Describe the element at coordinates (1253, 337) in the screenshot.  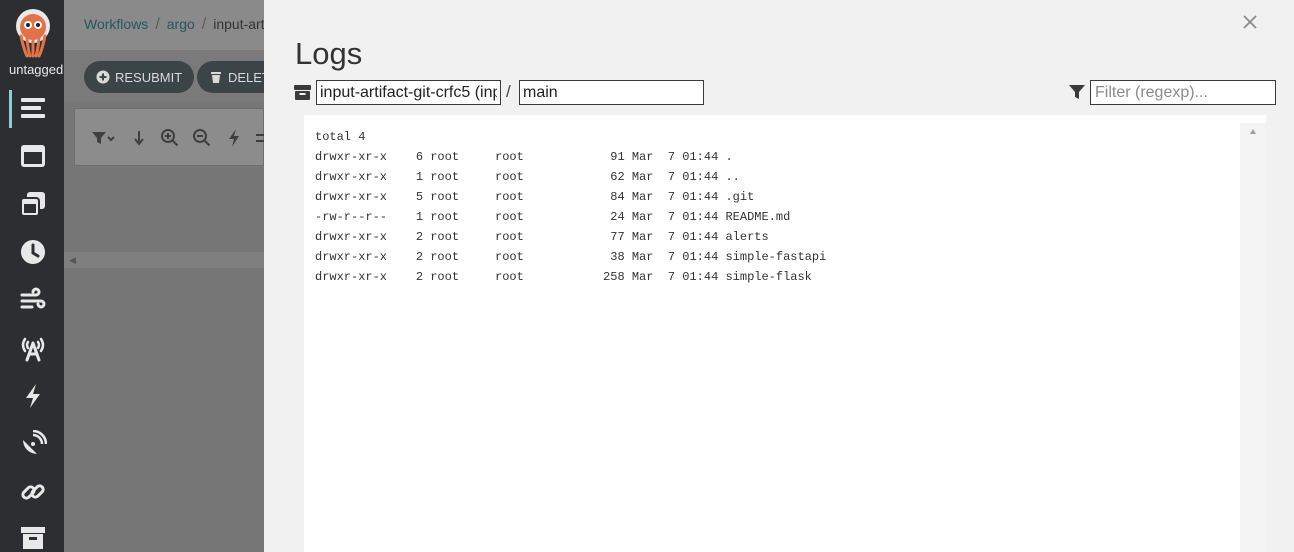
I see `log-scrollbar` at that location.